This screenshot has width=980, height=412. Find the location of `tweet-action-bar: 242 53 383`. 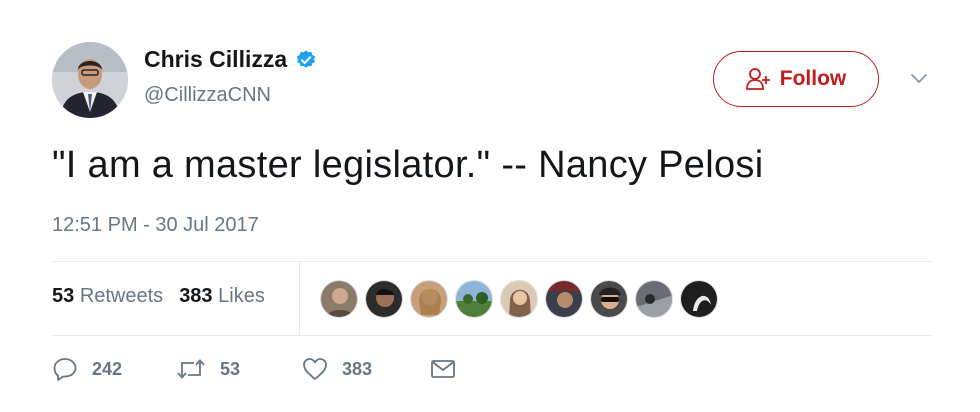

tweet-action-bar: 242 53 383 is located at coordinates (261, 369).